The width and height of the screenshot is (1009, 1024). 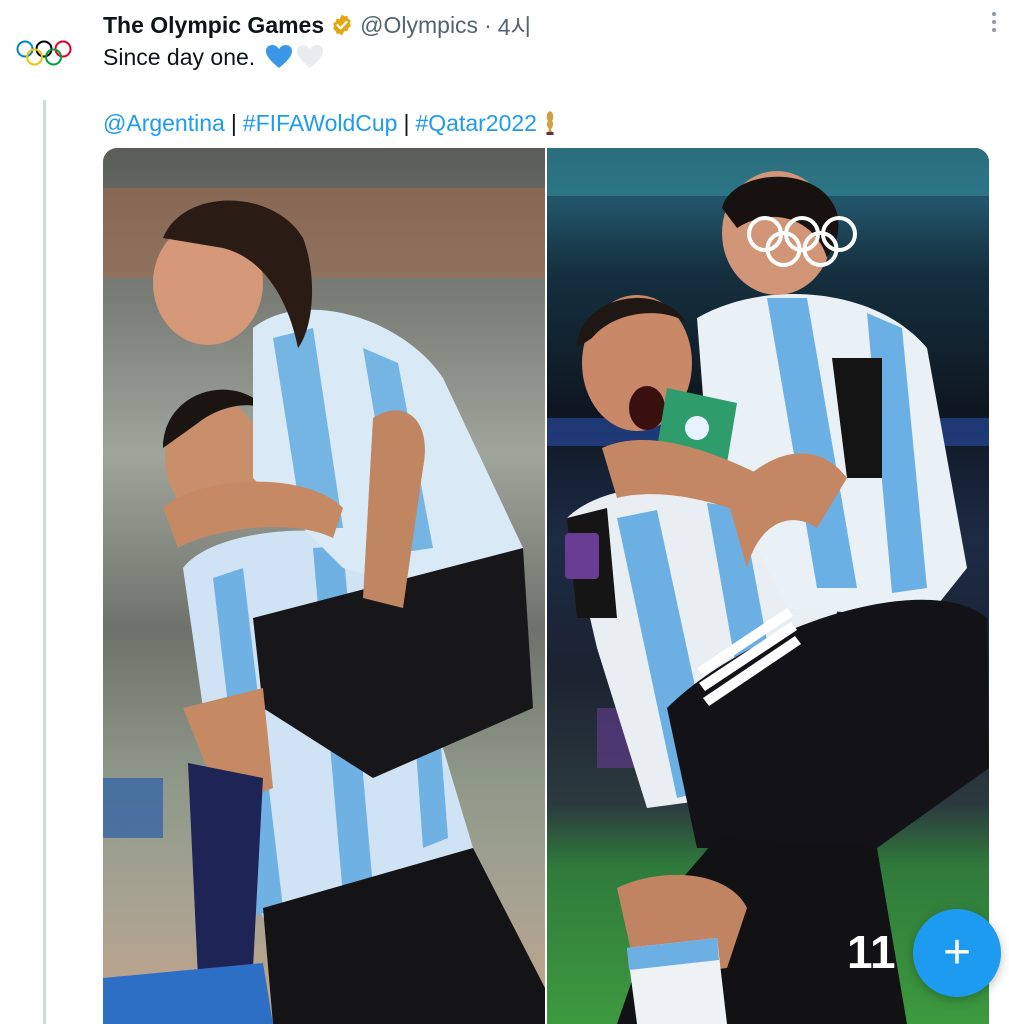 What do you see at coordinates (871, 952) in the screenshot?
I see `jersey-number: 11` at bounding box center [871, 952].